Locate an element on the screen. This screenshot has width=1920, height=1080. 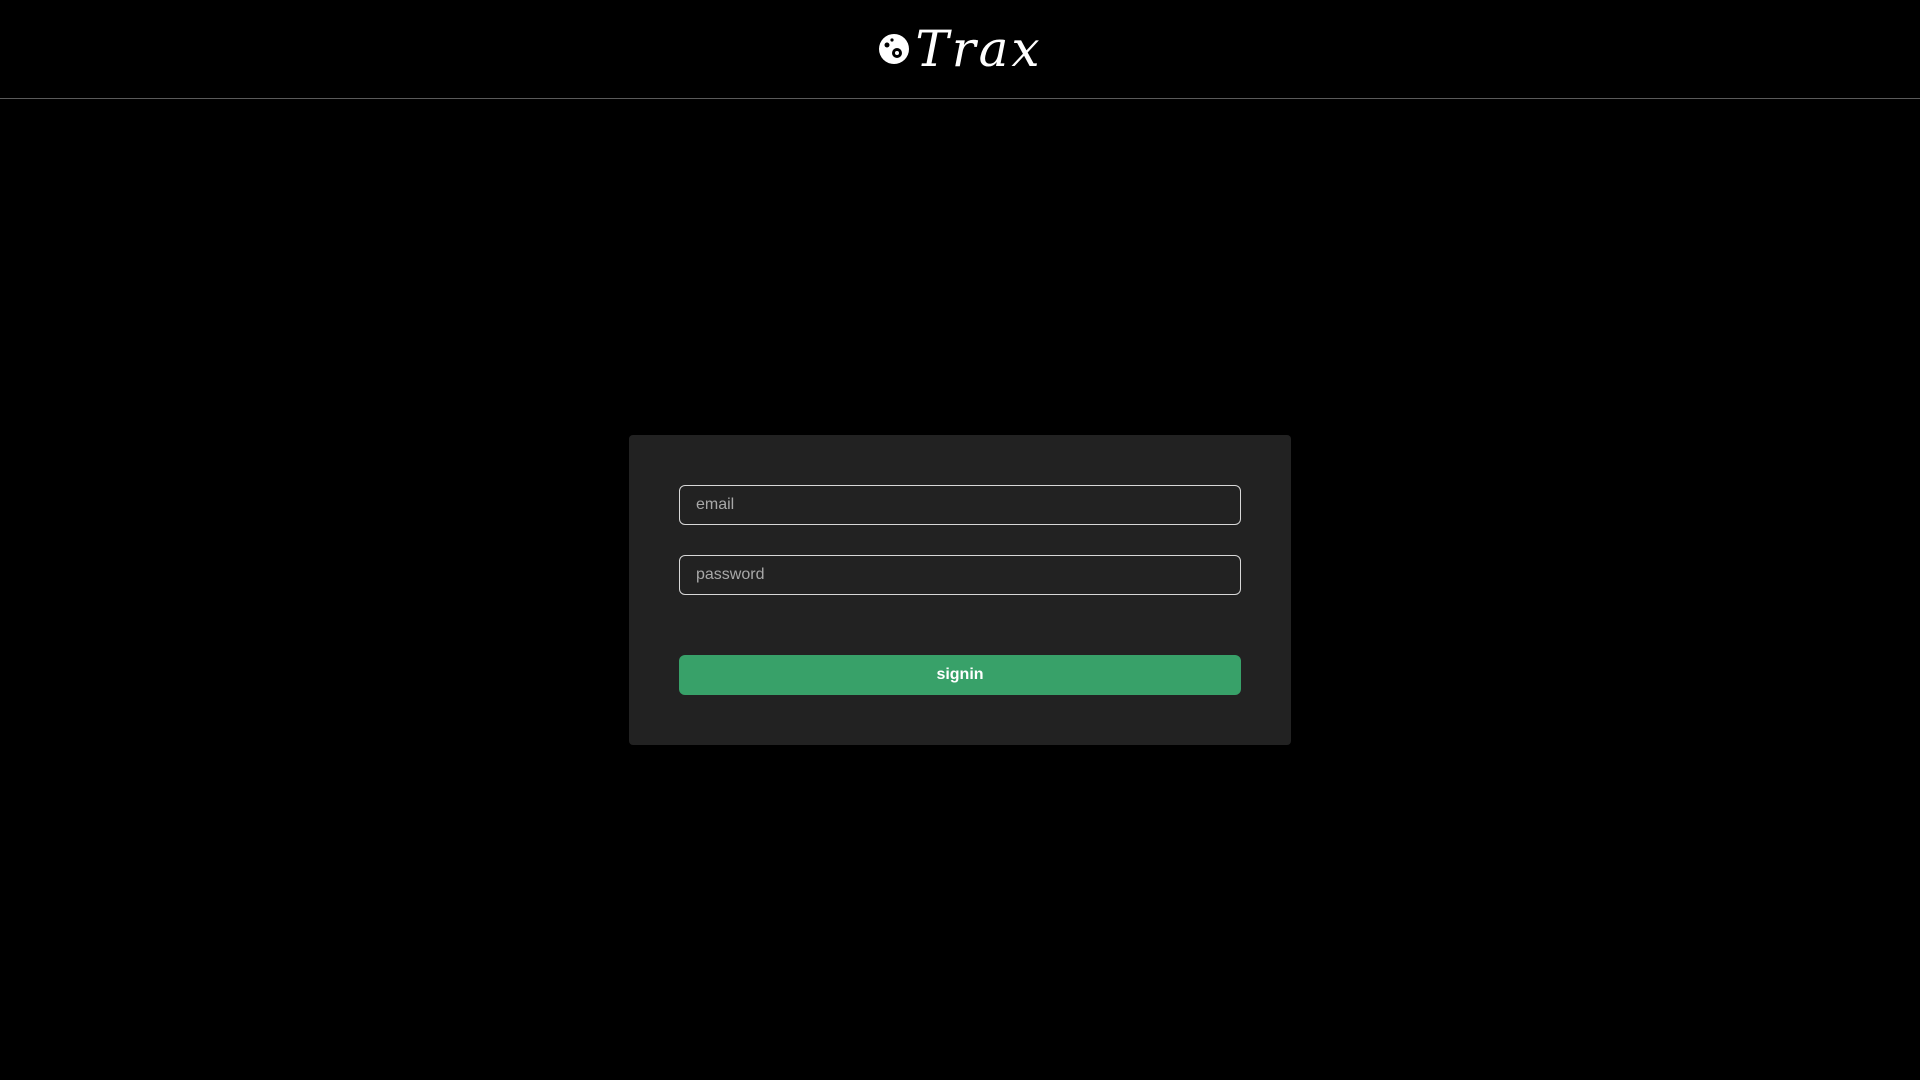
signin-card: signin is located at coordinates (960, 590).